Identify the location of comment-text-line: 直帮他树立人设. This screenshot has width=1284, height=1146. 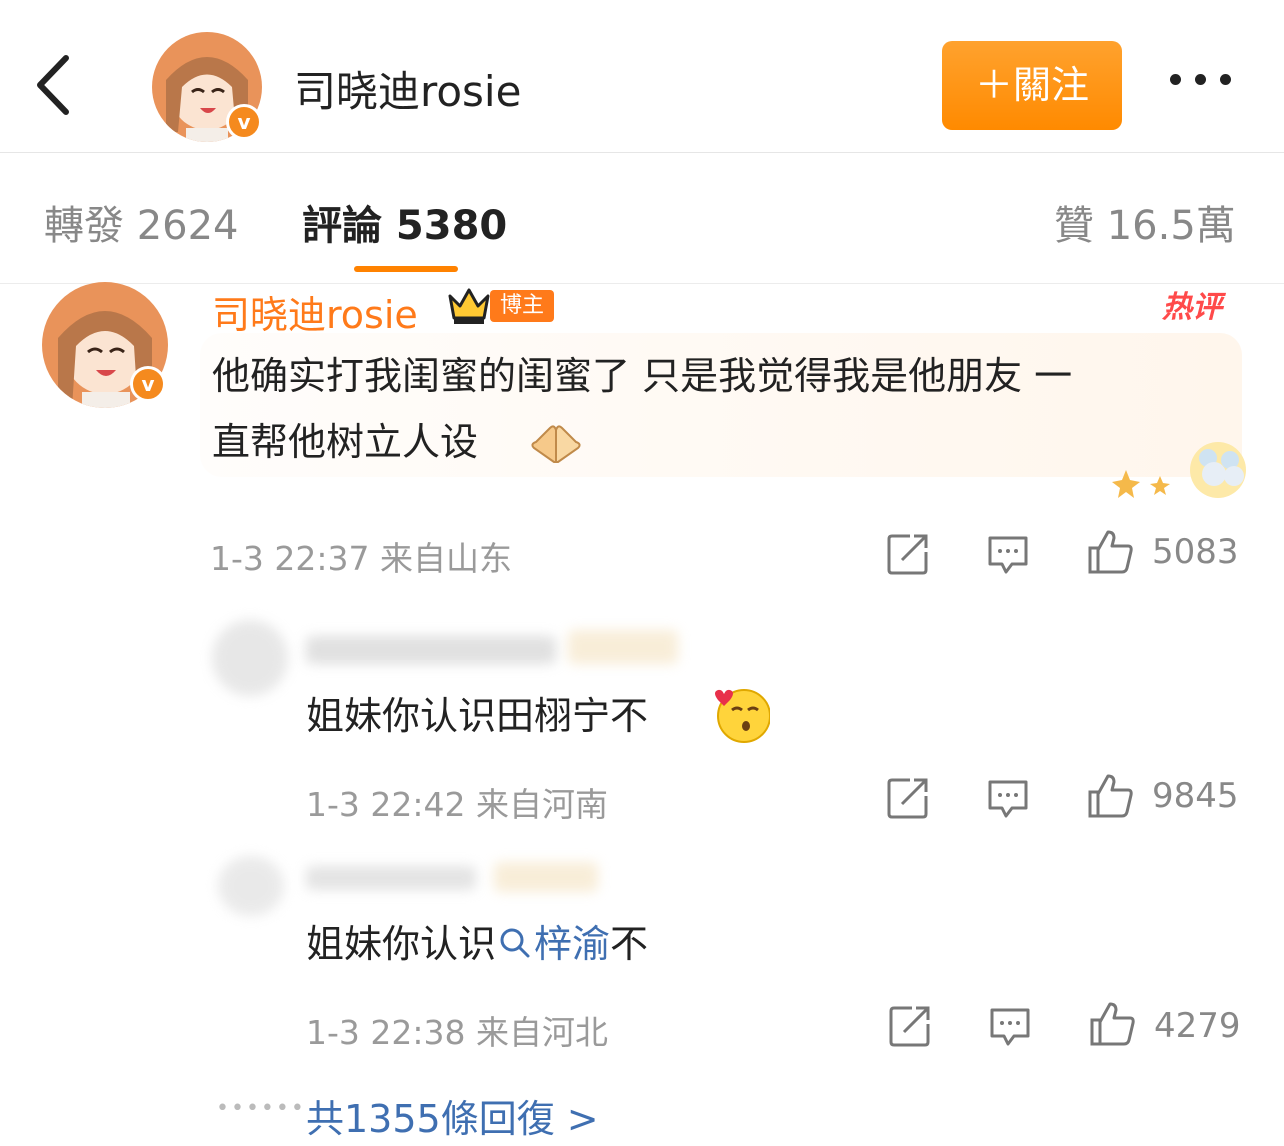
(345, 442).